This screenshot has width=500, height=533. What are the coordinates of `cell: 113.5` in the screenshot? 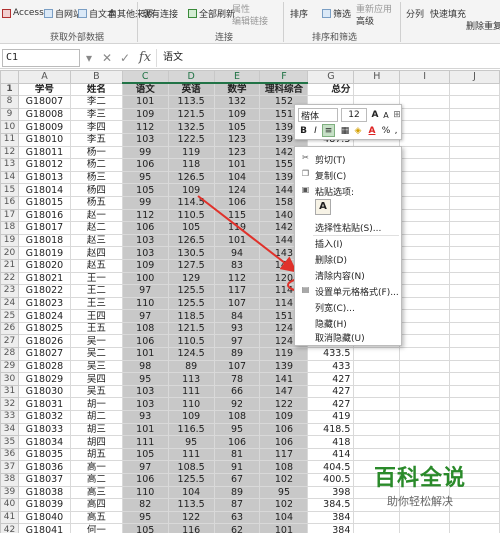 It's located at (191, 102).